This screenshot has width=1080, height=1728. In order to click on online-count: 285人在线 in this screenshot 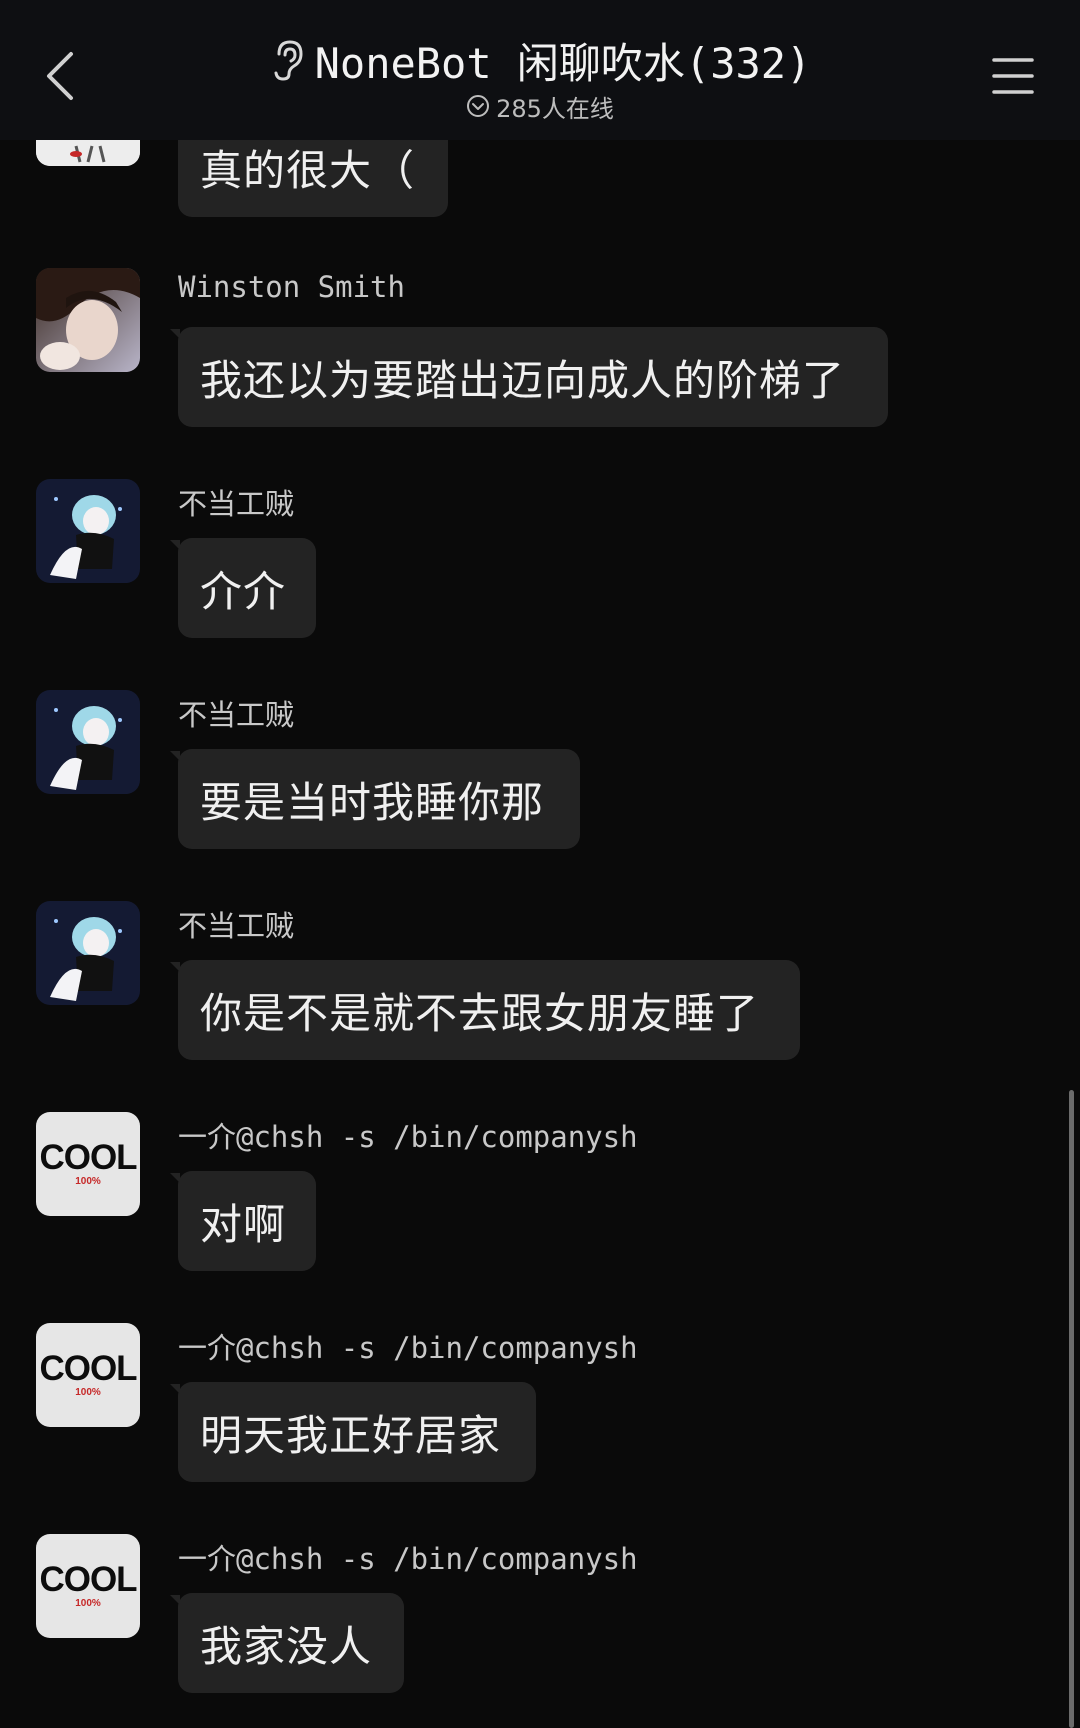, I will do `click(555, 108)`.